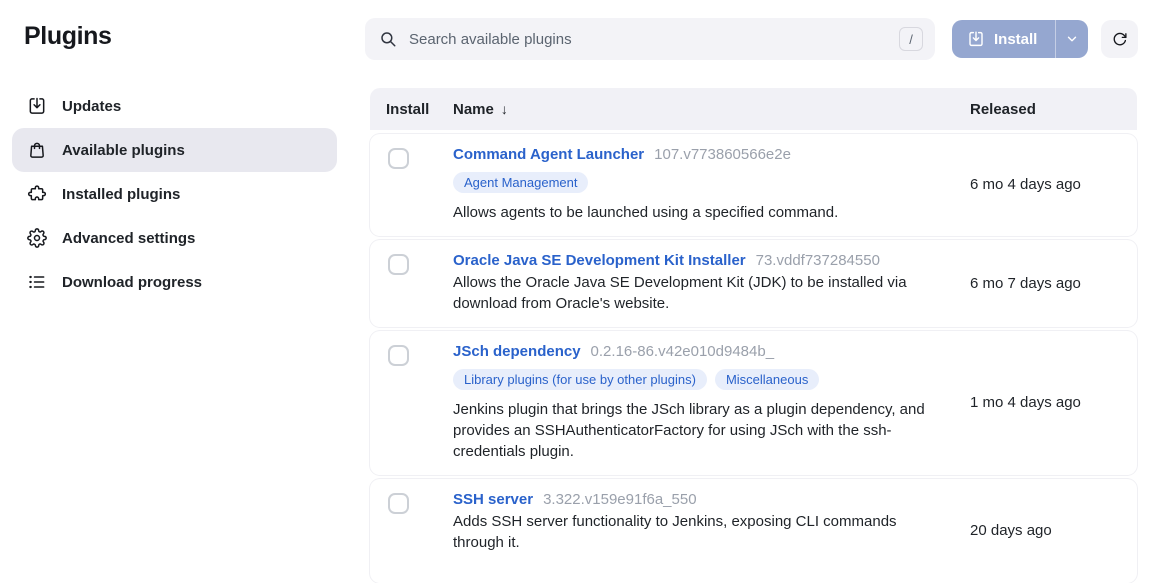  I want to click on table-header: Install Name ↓ Released, so click(753, 109).